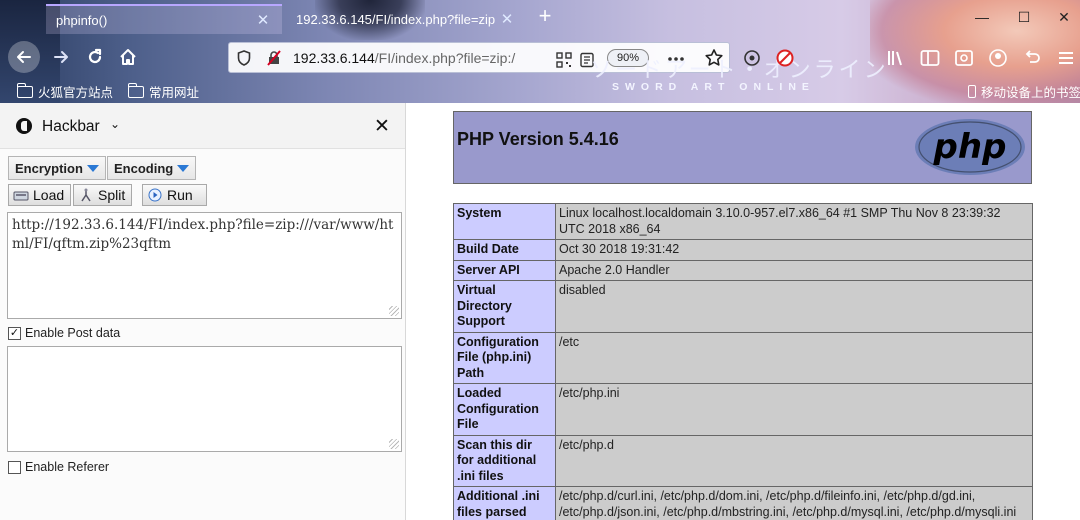 The height and width of the screenshot is (520, 1080). I want to click on checkbox-checked-icon: ✓, so click(14, 333).